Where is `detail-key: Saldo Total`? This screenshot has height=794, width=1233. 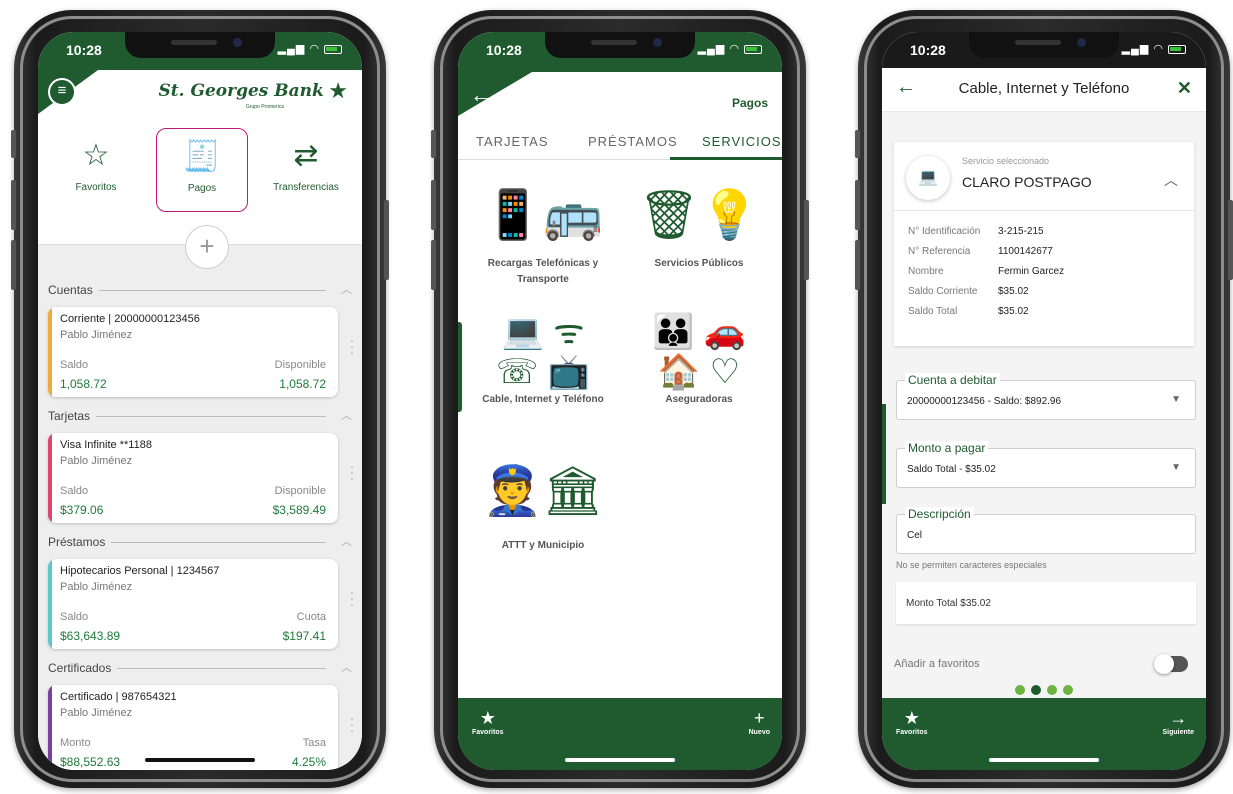 detail-key: Saldo Total is located at coordinates (933, 311).